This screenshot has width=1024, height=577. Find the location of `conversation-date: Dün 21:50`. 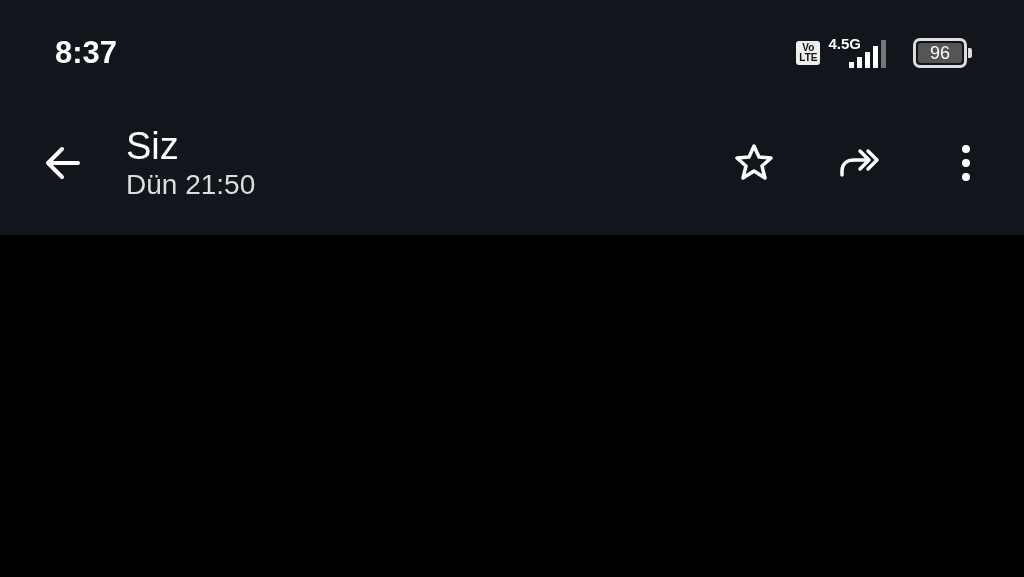

conversation-date: Dün 21:50 is located at coordinates (191, 184).